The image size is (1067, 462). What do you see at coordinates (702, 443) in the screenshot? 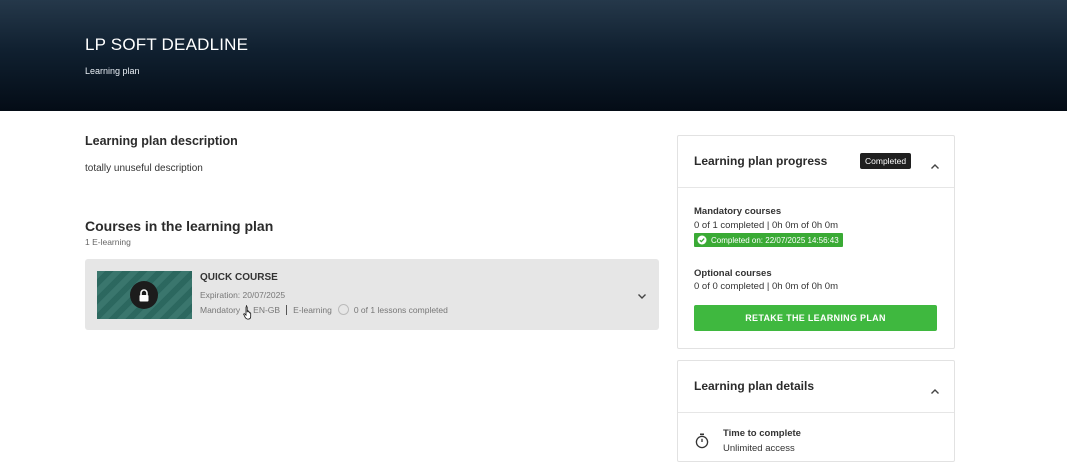
I see `stopwatch-icon` at bounding box center [702, 443].